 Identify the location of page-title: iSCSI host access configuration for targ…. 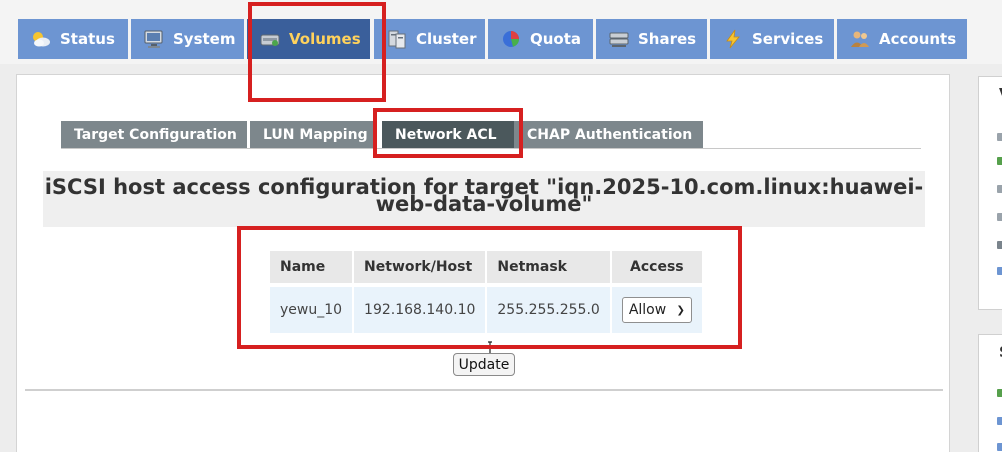
(484, 199).